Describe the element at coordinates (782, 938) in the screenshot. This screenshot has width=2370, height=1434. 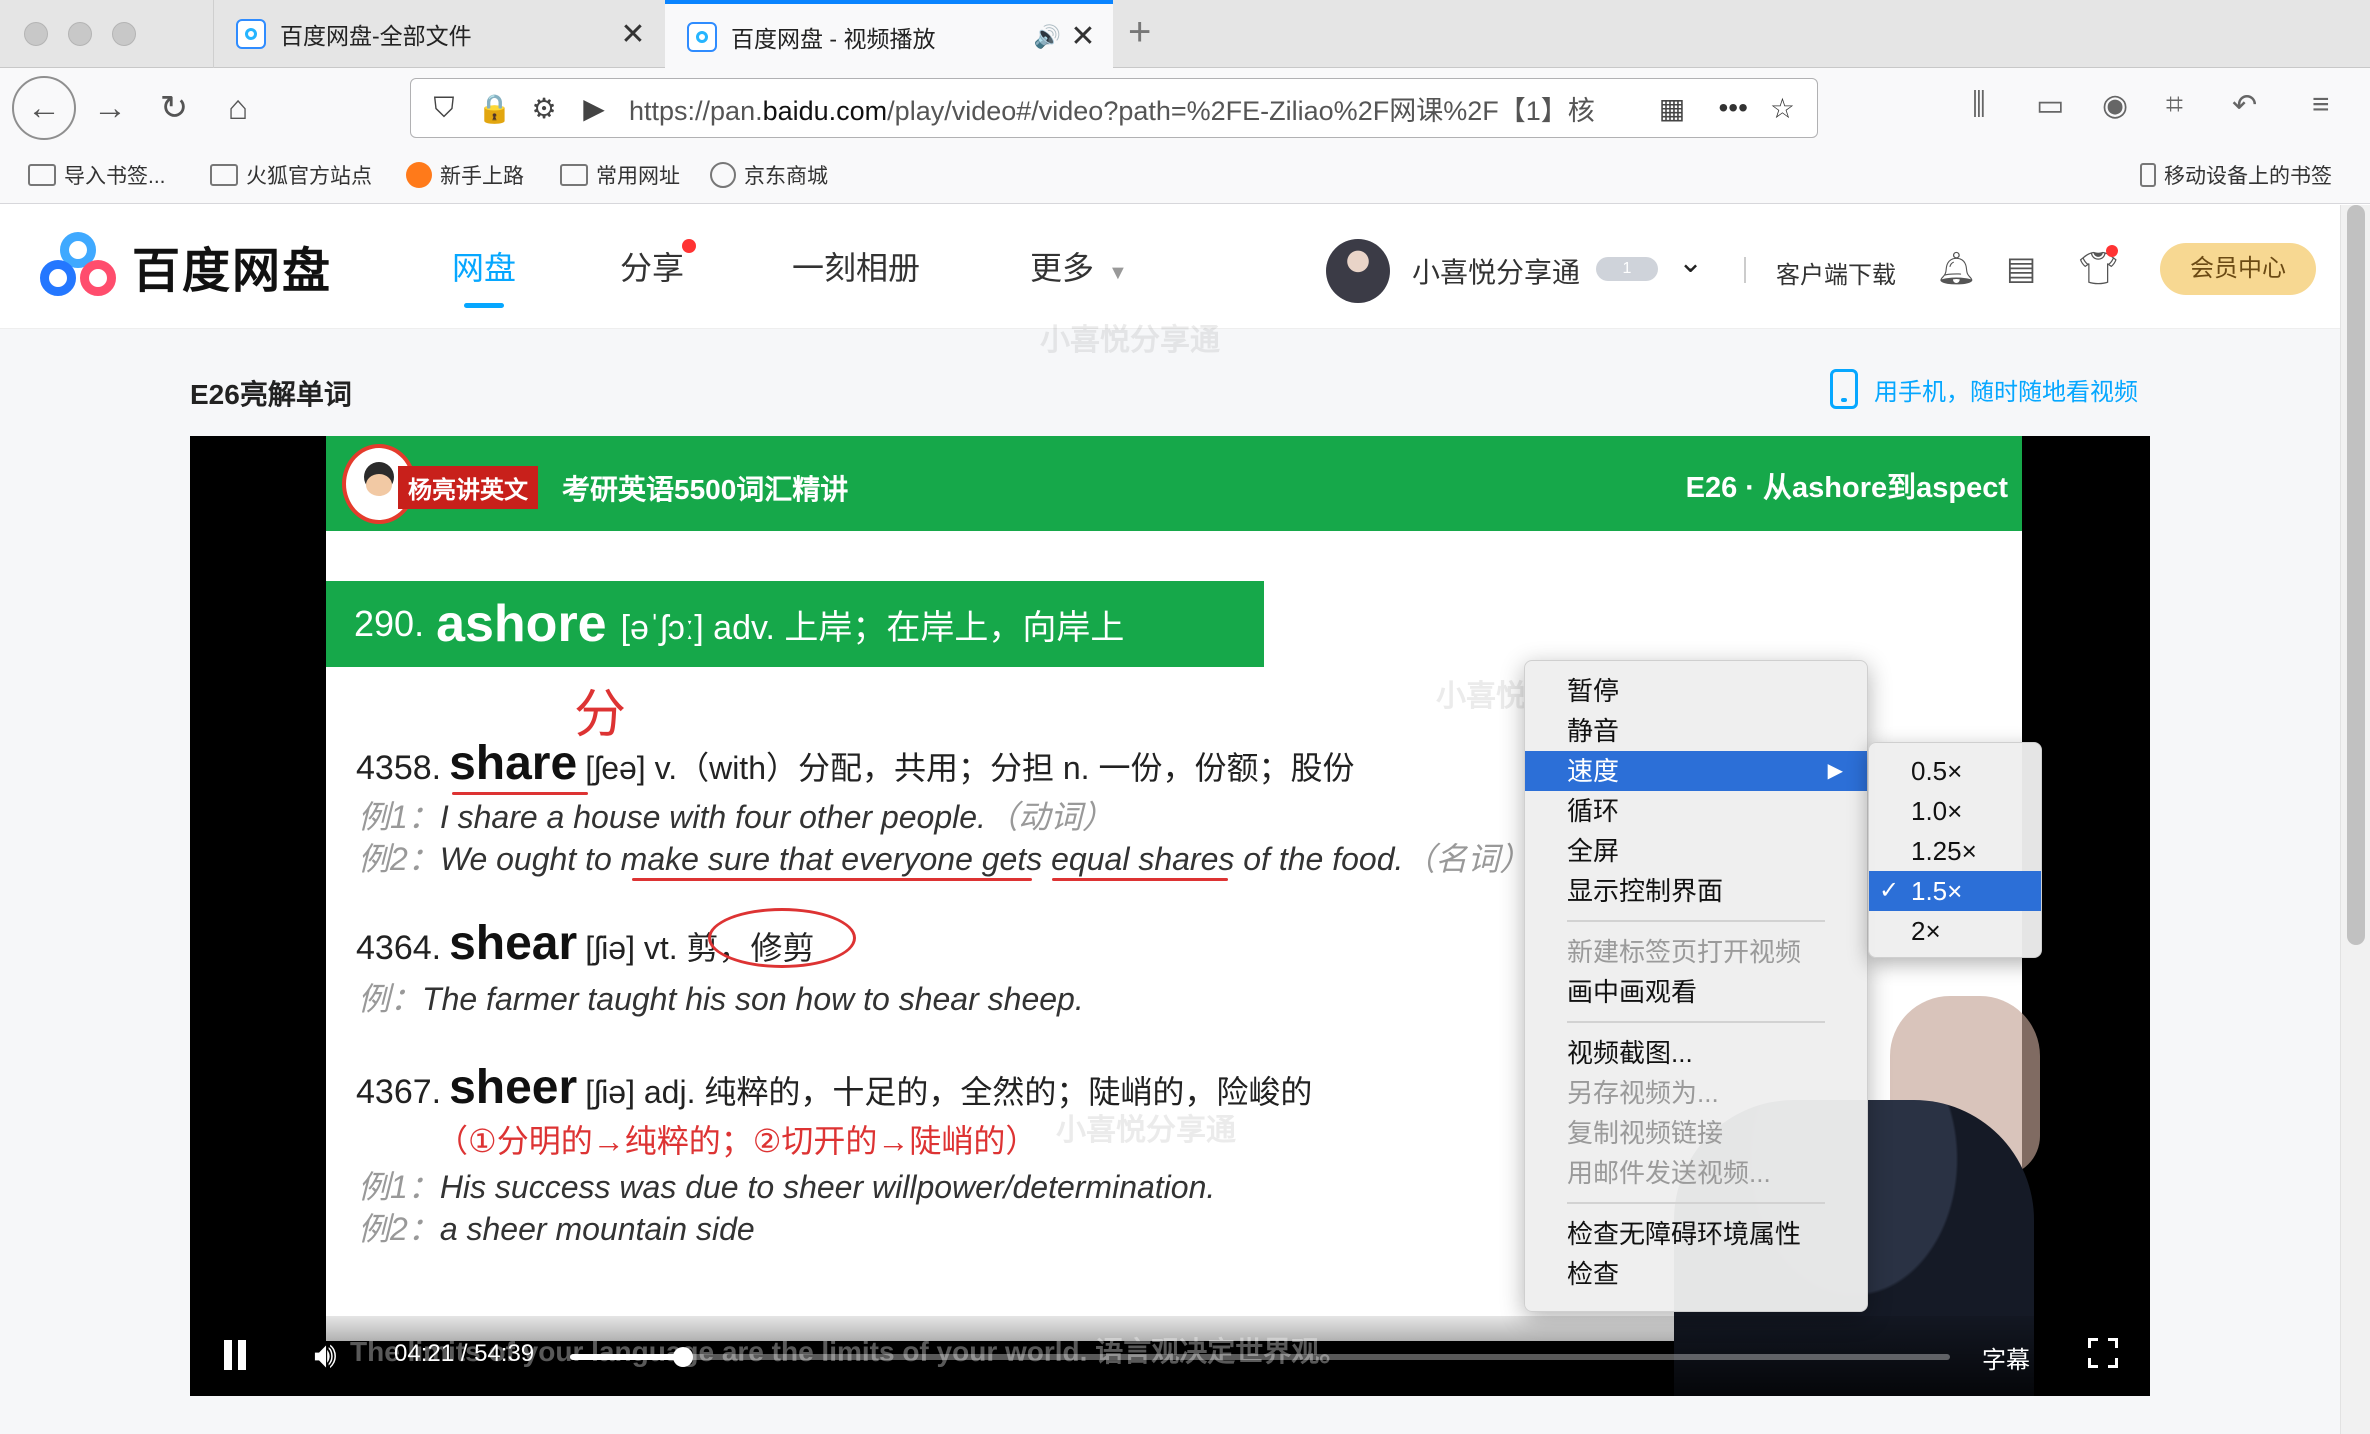
I see `handwritten-circle` at that location.